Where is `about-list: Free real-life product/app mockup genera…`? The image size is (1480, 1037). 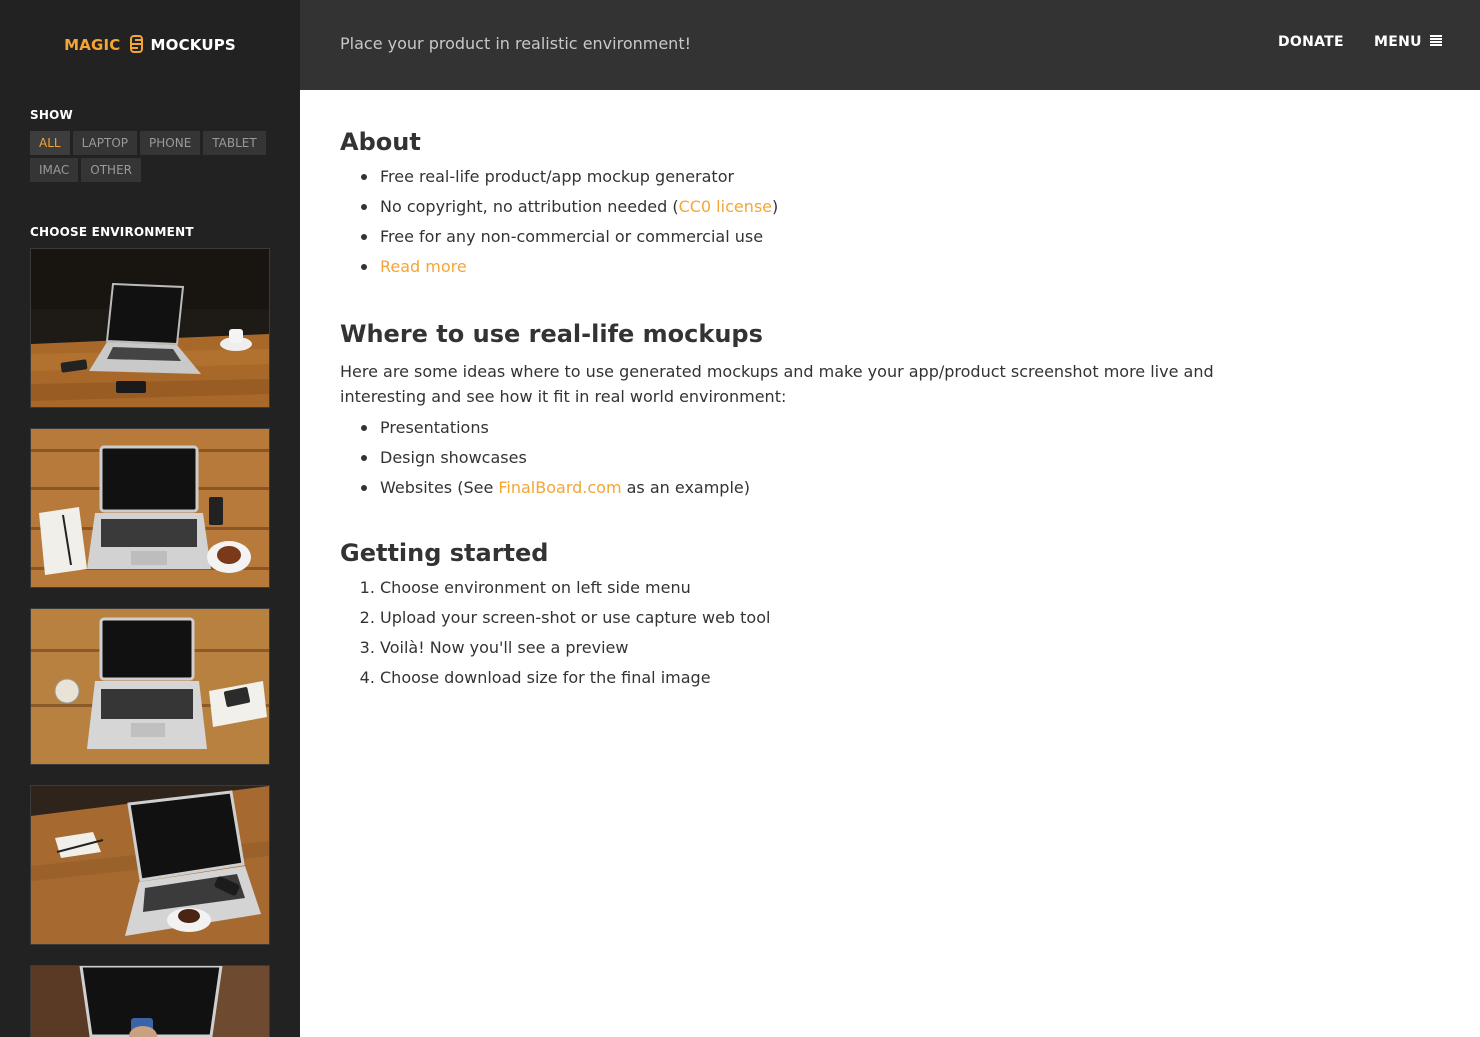
about-list: Free real-life product/app mockup genera… is located at coordinates (800, 222).